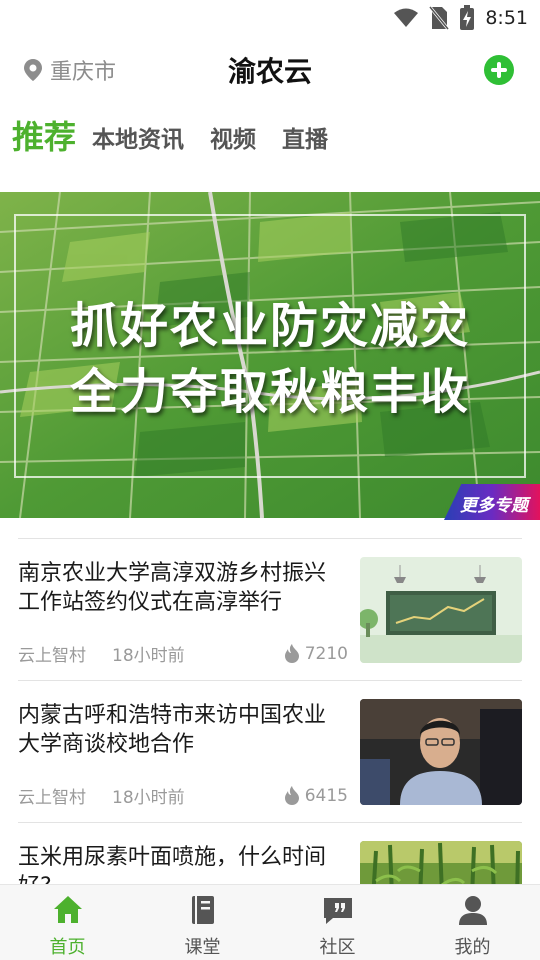  Describe the element at coordinates (269, 392) in the screenshot. I see `banner-headline-2: 全力夺取秋粮丰收` at that location.